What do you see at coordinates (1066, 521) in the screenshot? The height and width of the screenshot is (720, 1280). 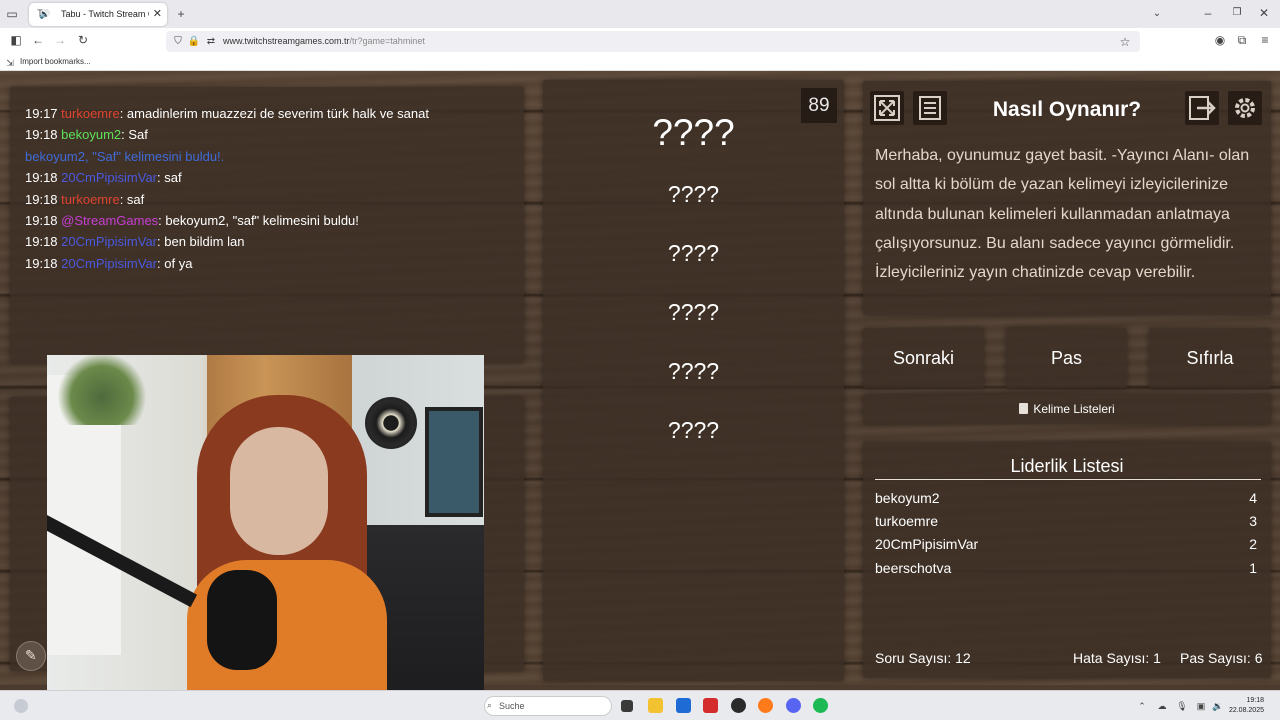 I see `leaderboard-row: turkoemre 3` at bounding box center [1066, 521].